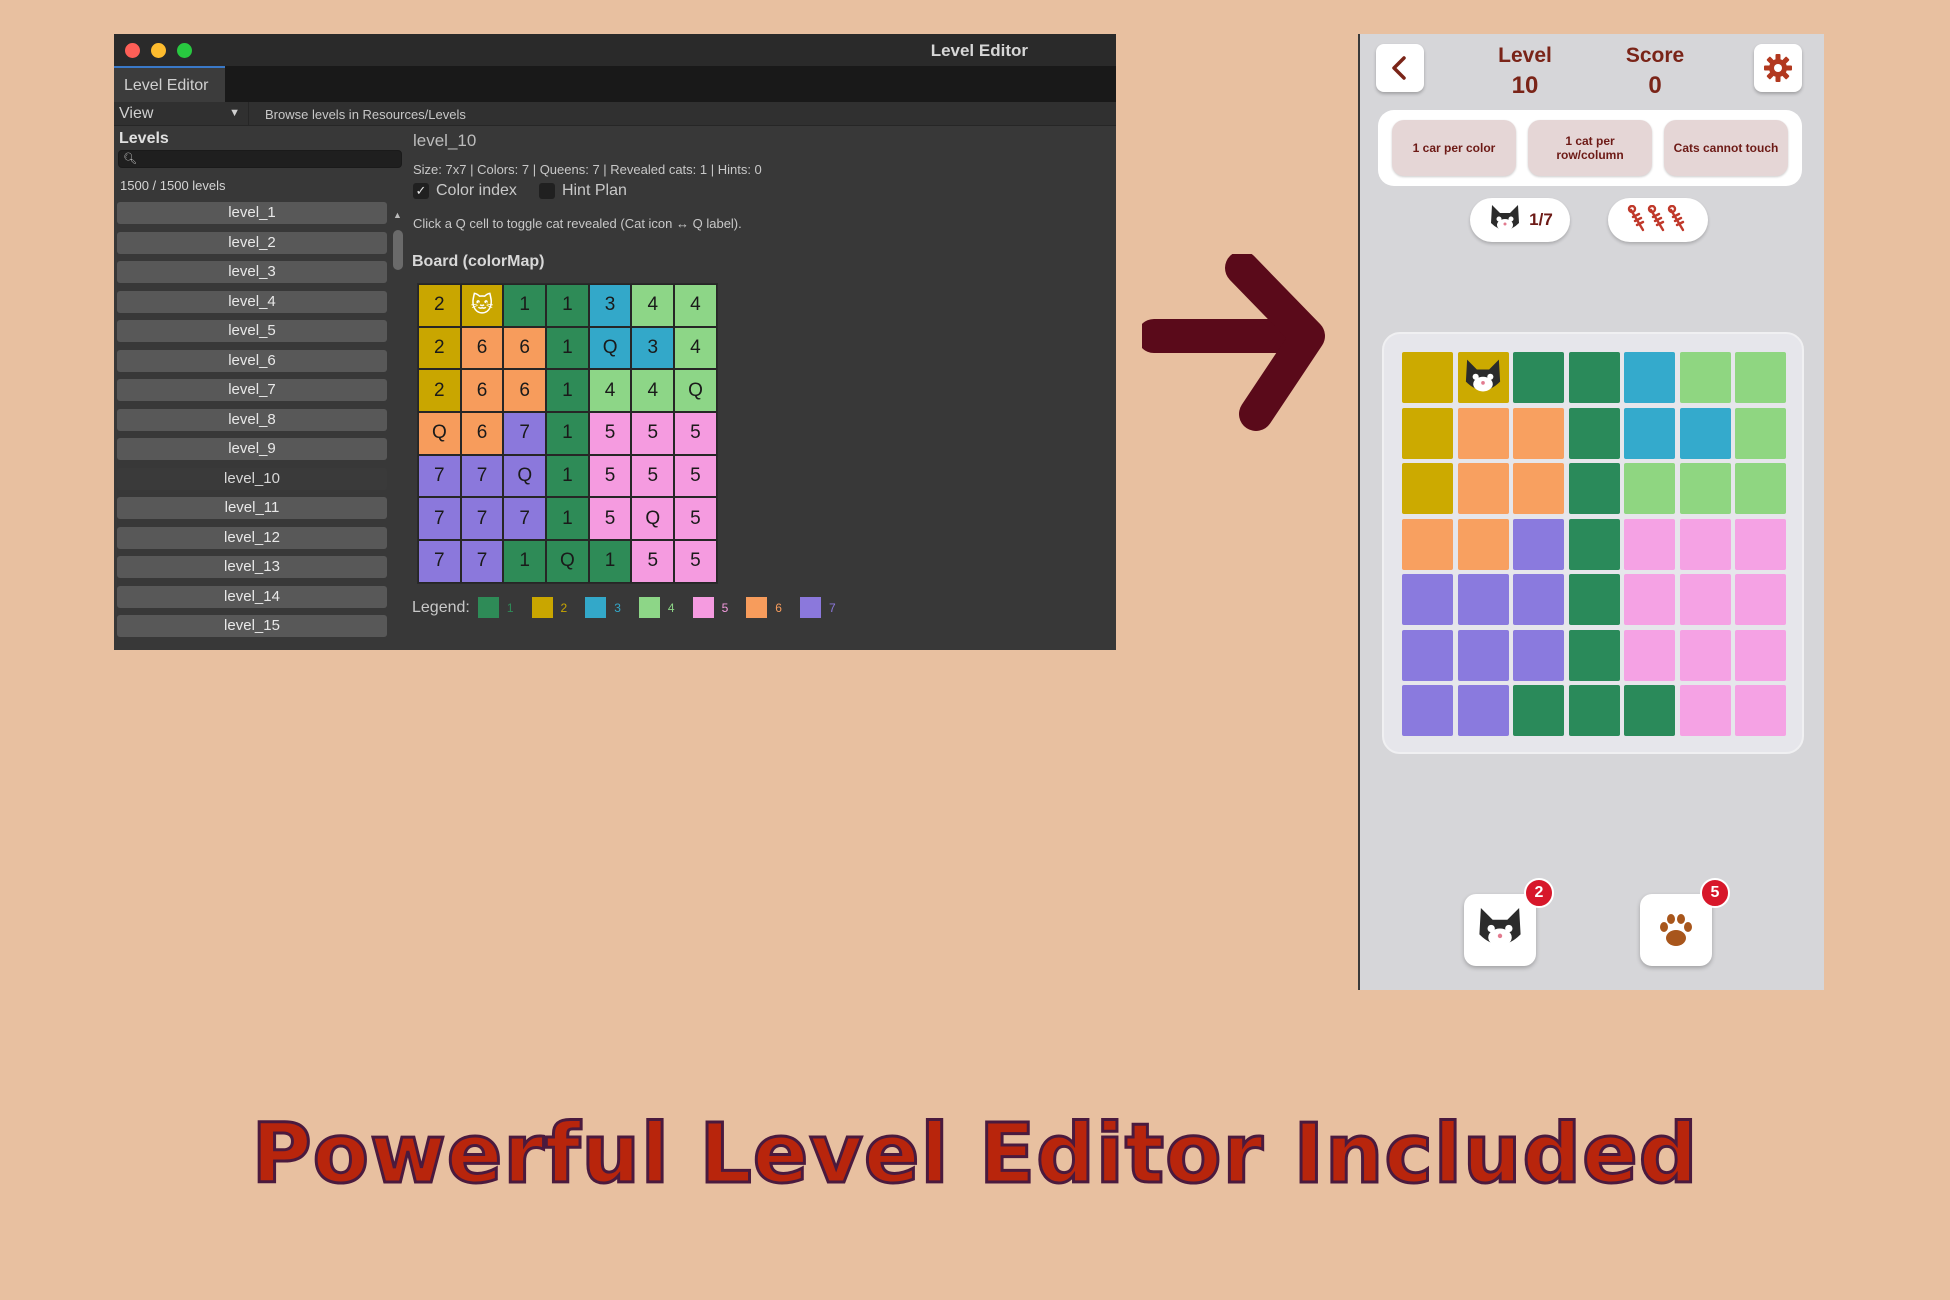  What do you see at coordinates (252, 508) in the screenshot?
I see `level-list-item: level_11` at bounding box center [252, 508].